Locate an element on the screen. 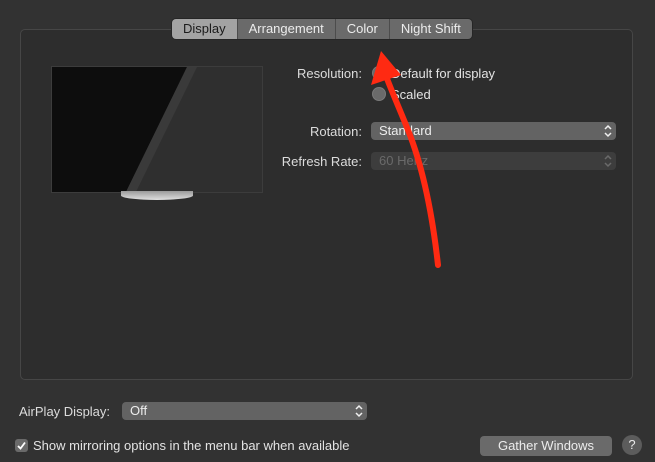 The width and height of the screenshot is (655, 462). rotation-select-value: Standard is located at coordinates (405, 130).